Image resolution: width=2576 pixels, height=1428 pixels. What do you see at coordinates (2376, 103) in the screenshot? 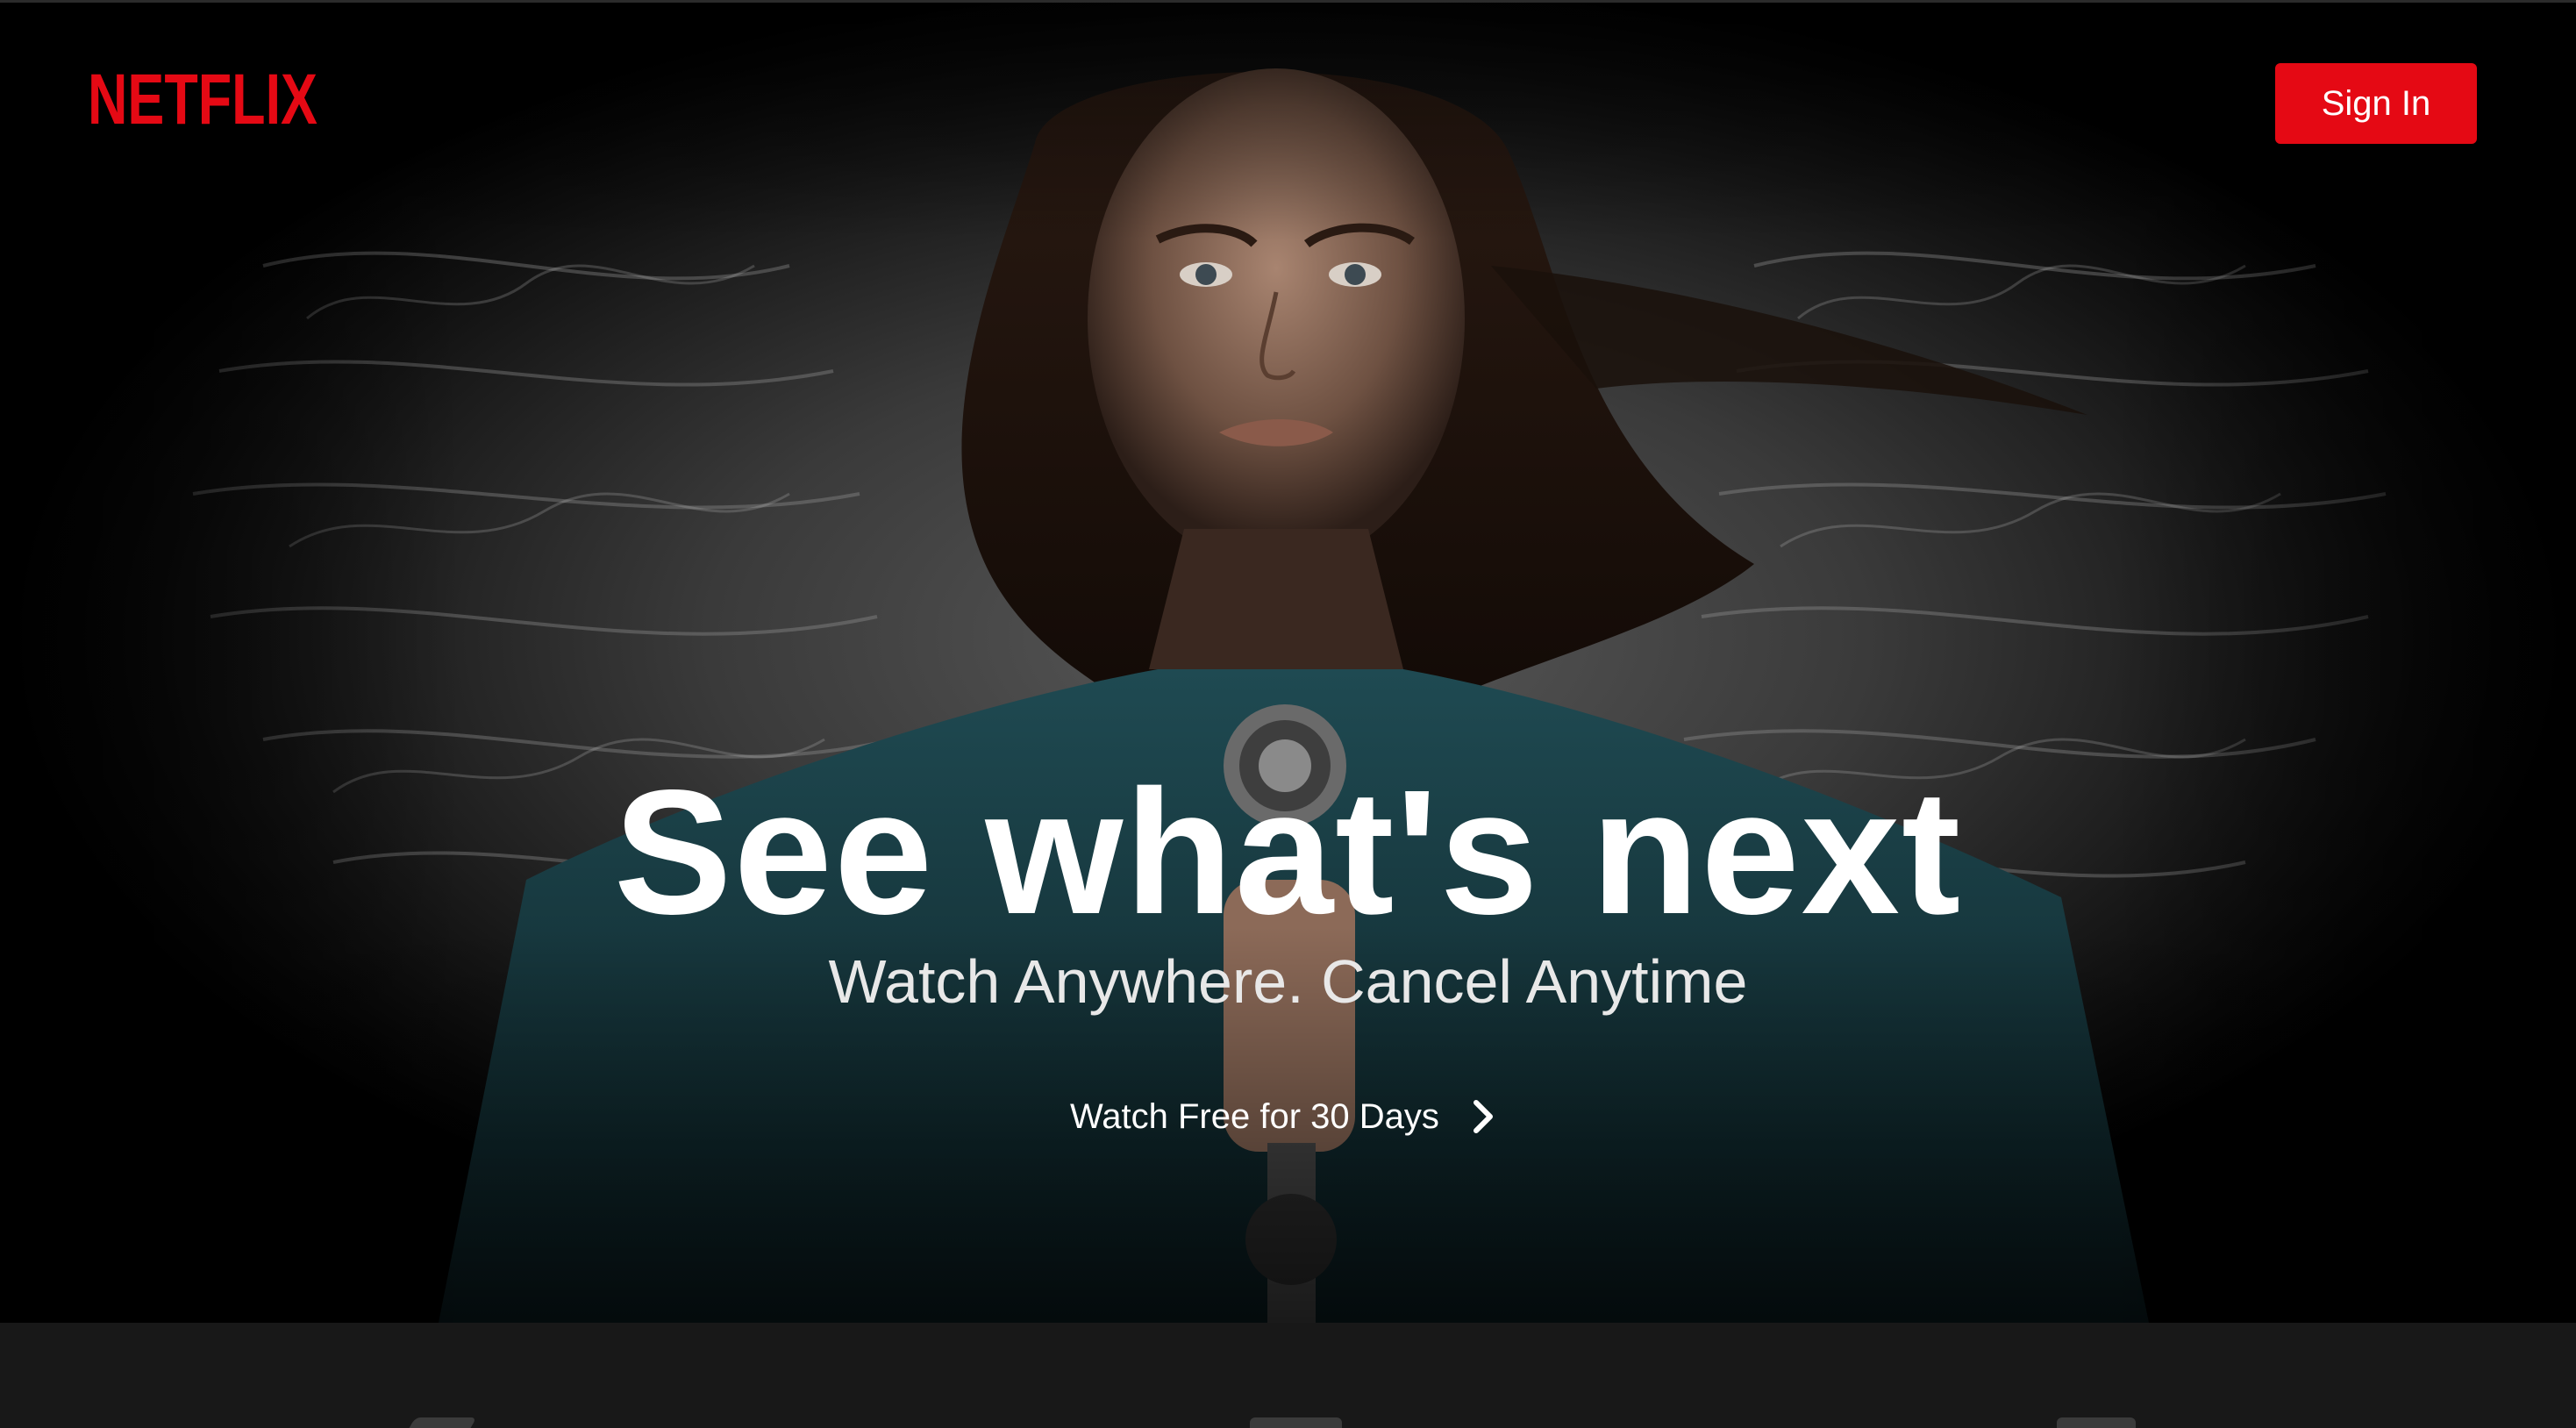
I see `sign-in-button: Sign In` at bounding box center [2376, 103].